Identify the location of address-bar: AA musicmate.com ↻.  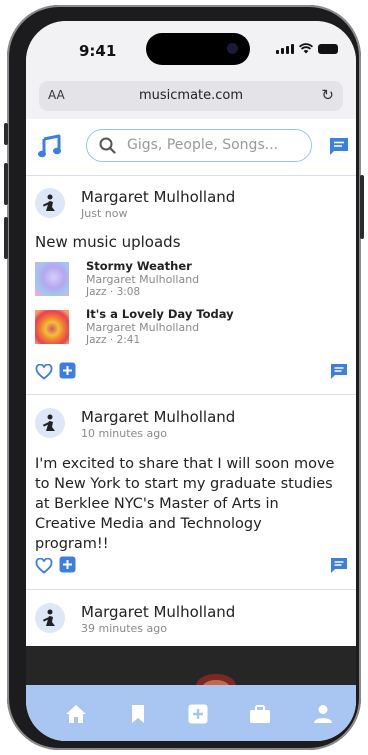
(191, 96).